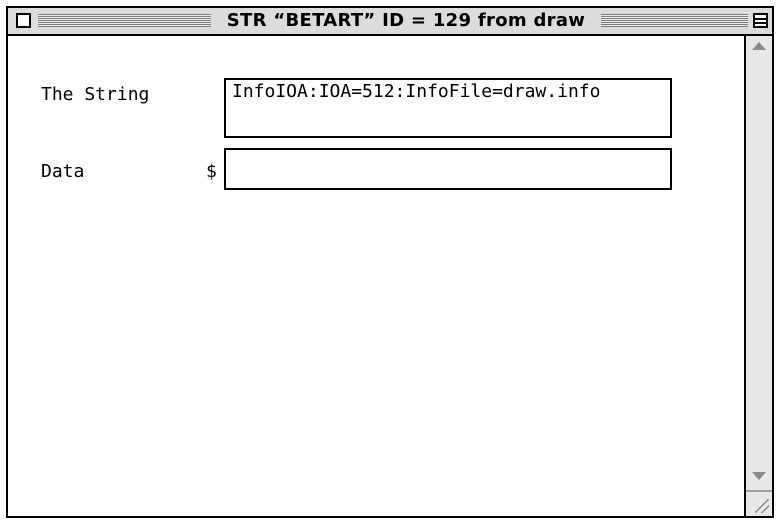 The image size is (776, 526). I want to click on the-string-field: InfoIOA:IOA=512:InfoFile=draw.info, so click(448, 108).